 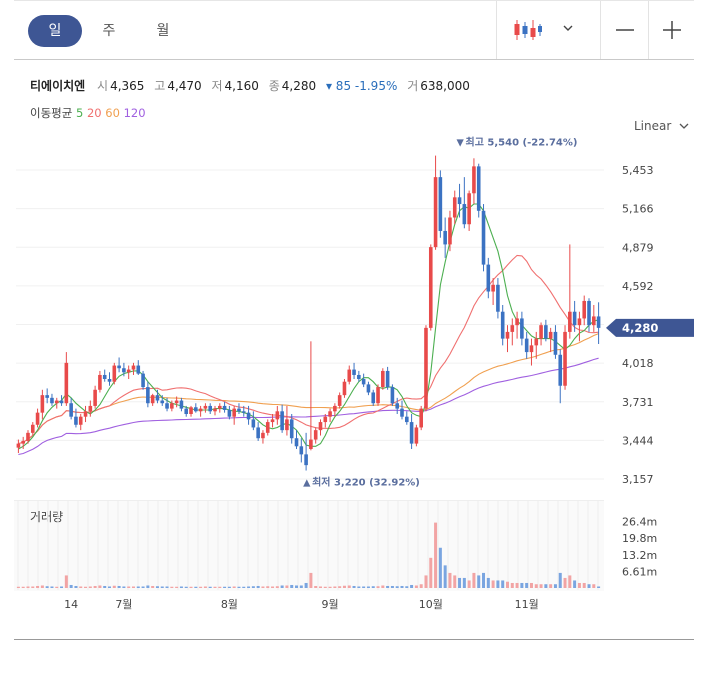 What do you see at coordinates (638, 170) in the screenshot?
I see `y-tick-label: 5,453` at bounding box center [638, 170].